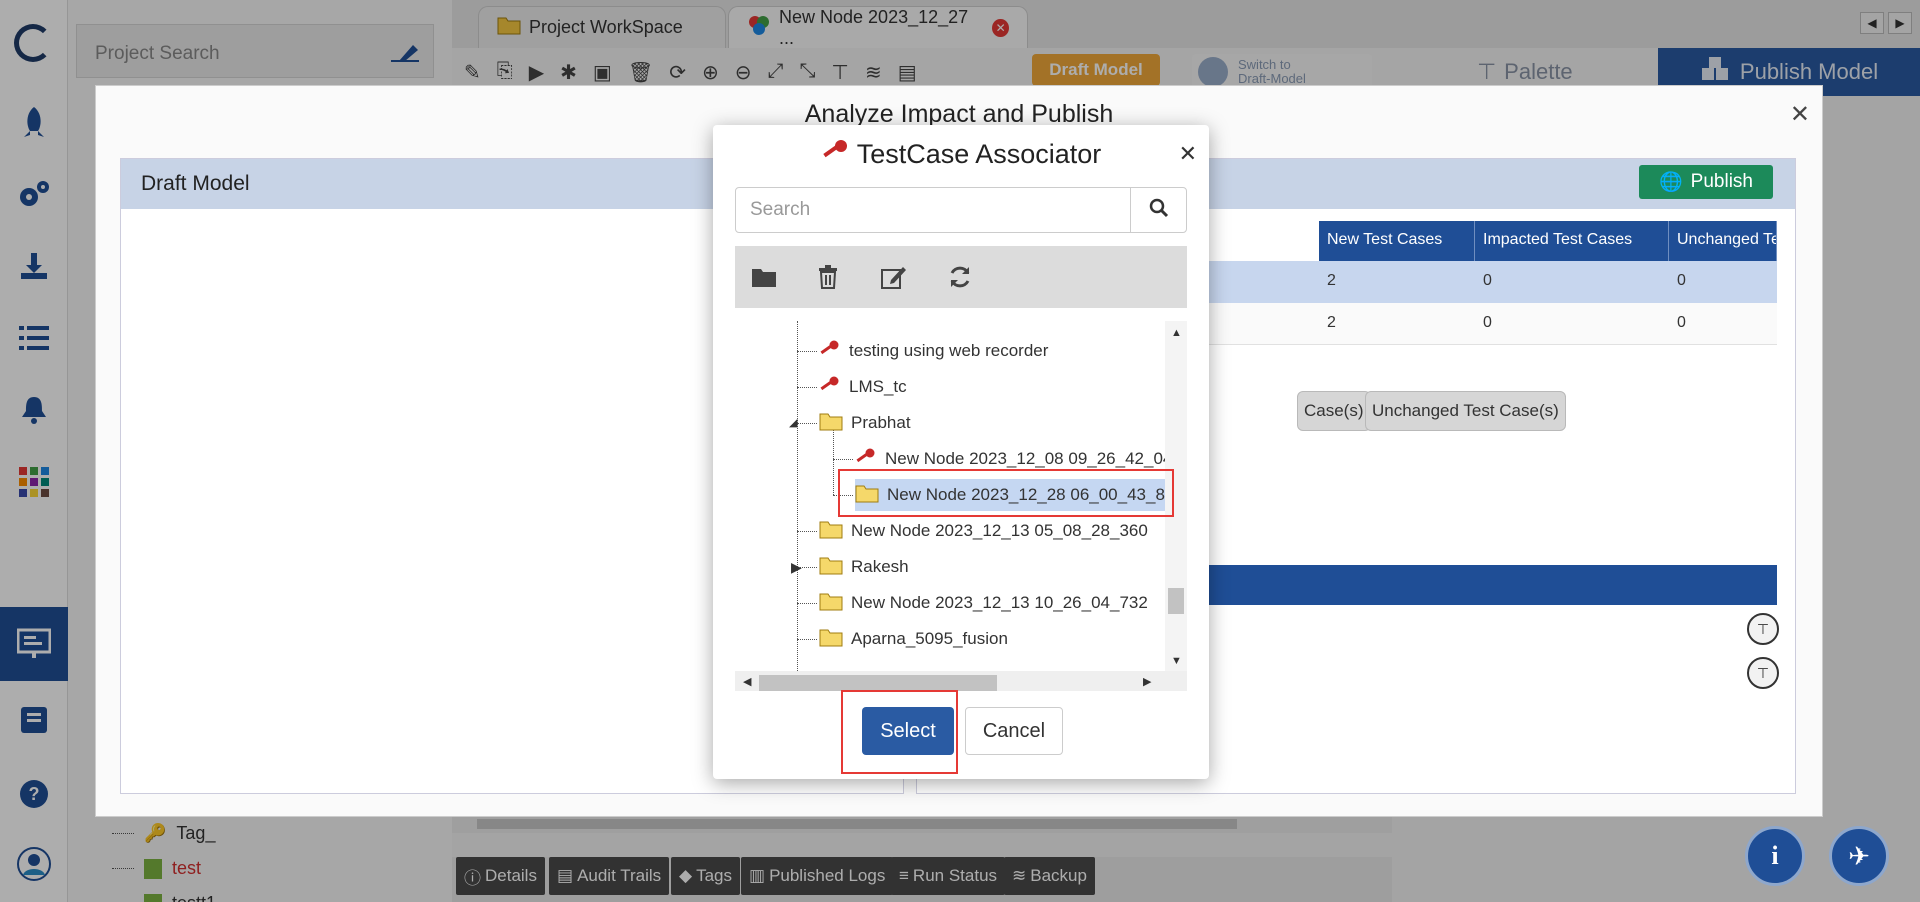 The image size is (1920, 902). I want to click on tree-toolbar, so click(961, 277).